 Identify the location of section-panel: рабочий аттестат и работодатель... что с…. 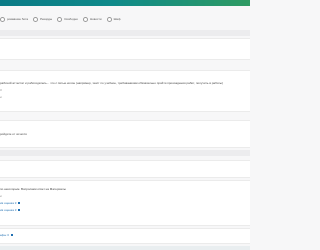
(125, 91).